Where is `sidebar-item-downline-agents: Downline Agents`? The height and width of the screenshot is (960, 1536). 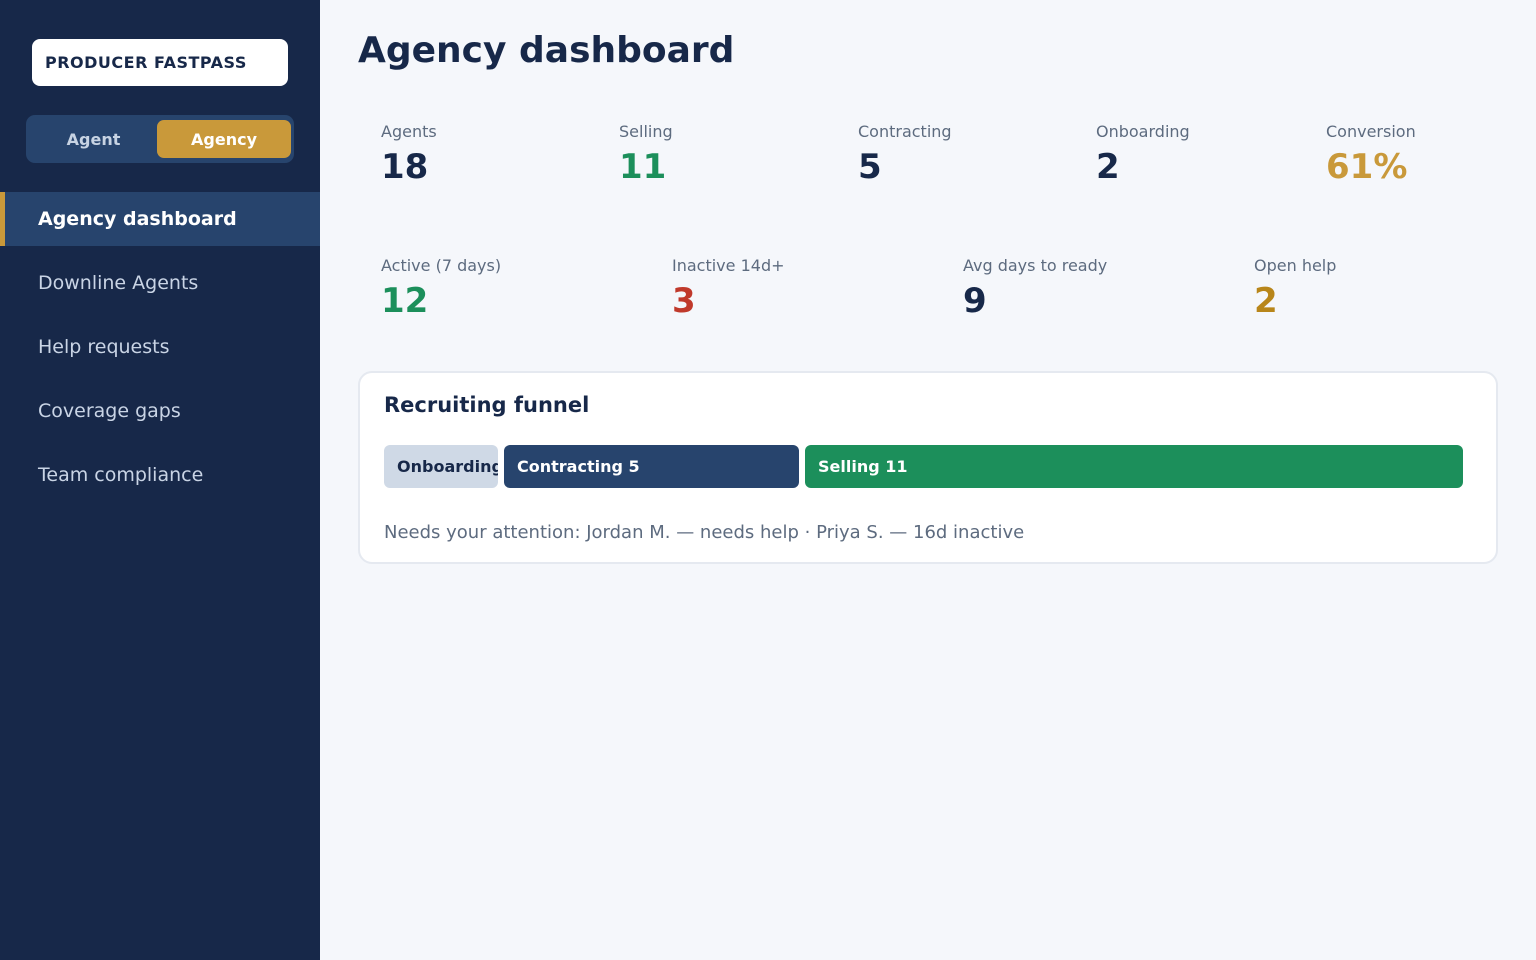
sidebar-item-downline-agents: Downline Agents is located at coordinates (160, 283).